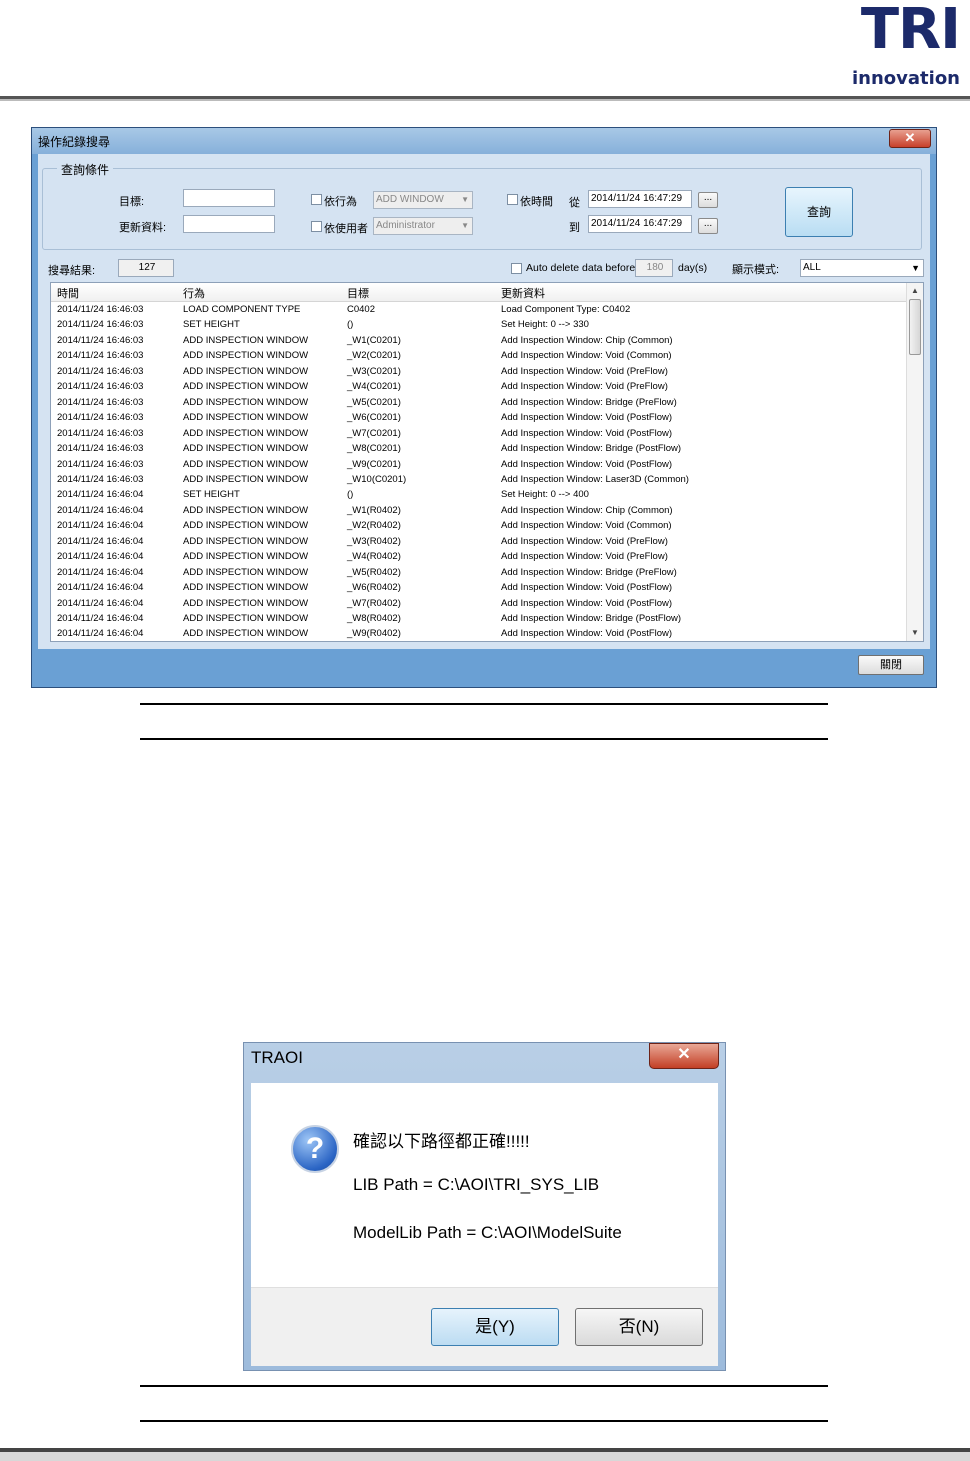 This screenshot has height=1461, width=970. I want to click on table-cell: _W10(C0201), so click(377, 479).